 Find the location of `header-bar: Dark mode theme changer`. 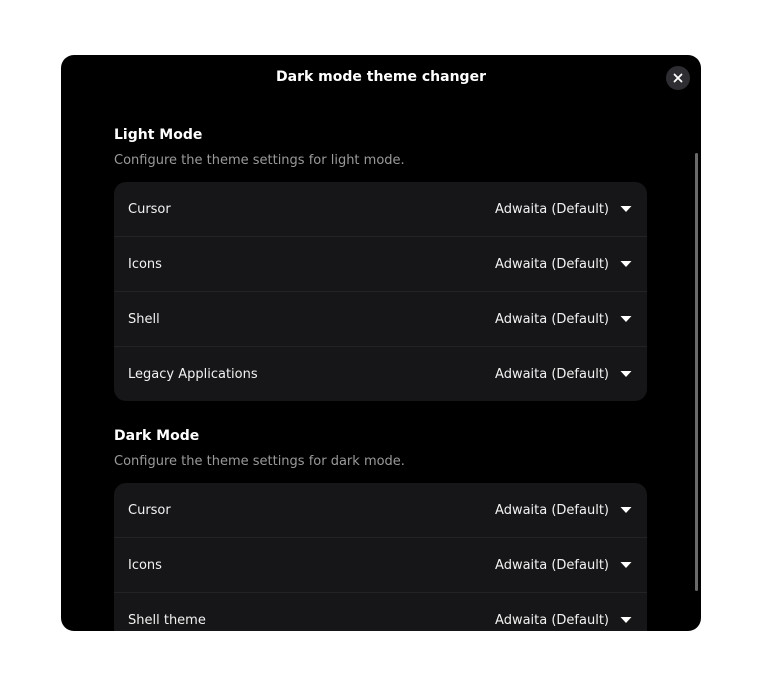

header-bar: Dark mode theme changer is located at coordinates (381, 78).